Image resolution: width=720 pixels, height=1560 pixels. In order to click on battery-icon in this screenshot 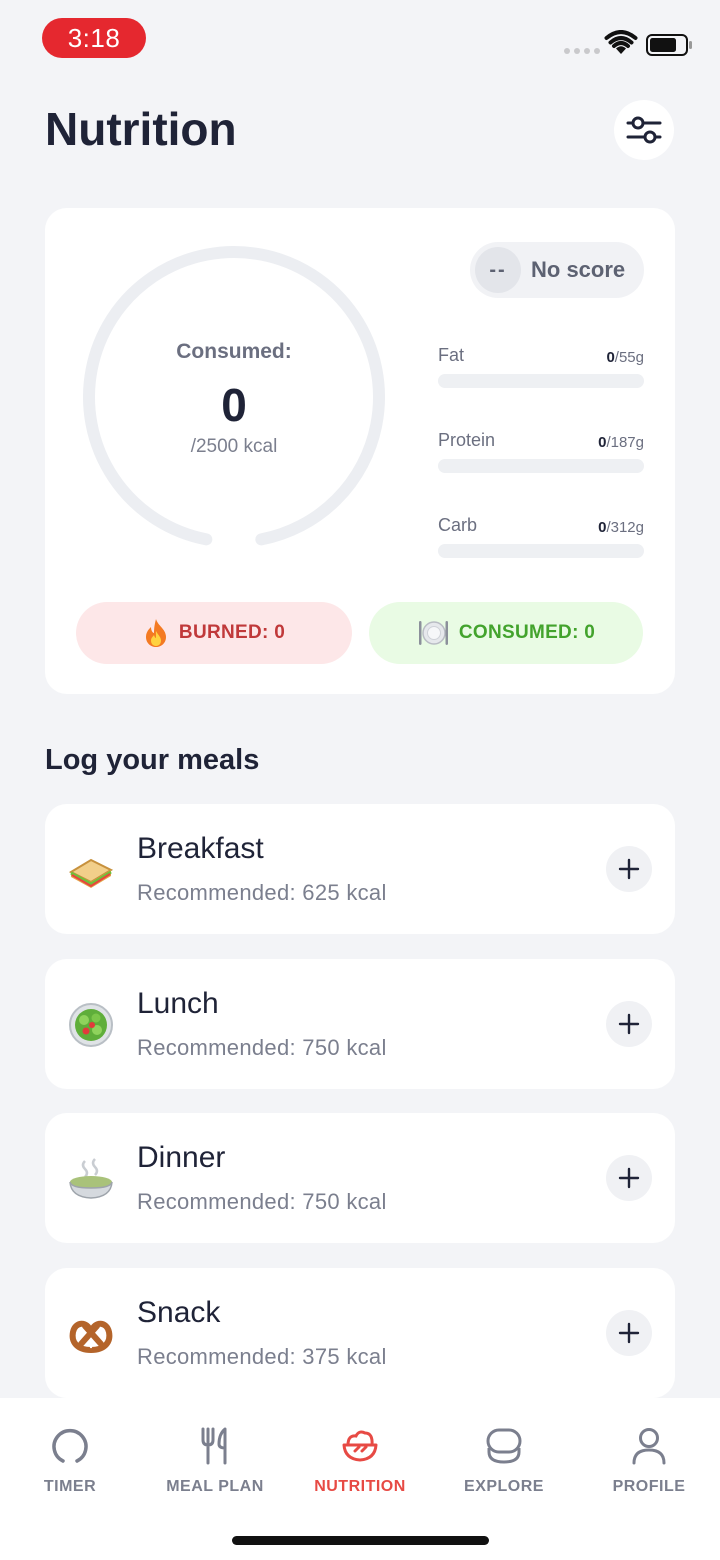, I will do `click(669, 45)`.